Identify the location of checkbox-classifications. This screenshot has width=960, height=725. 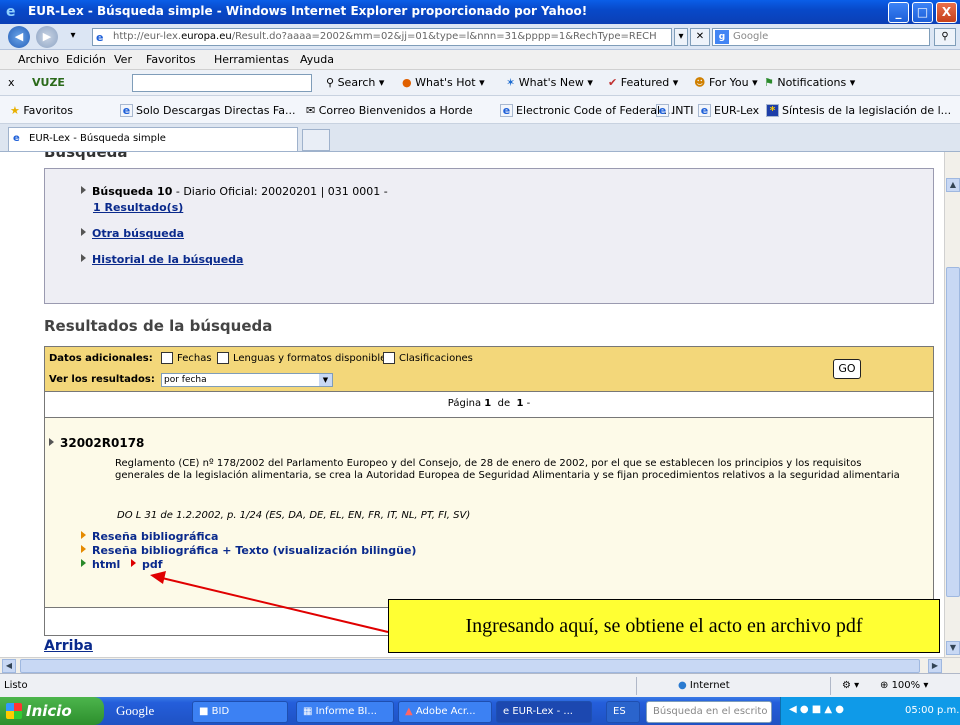
(389, 358).